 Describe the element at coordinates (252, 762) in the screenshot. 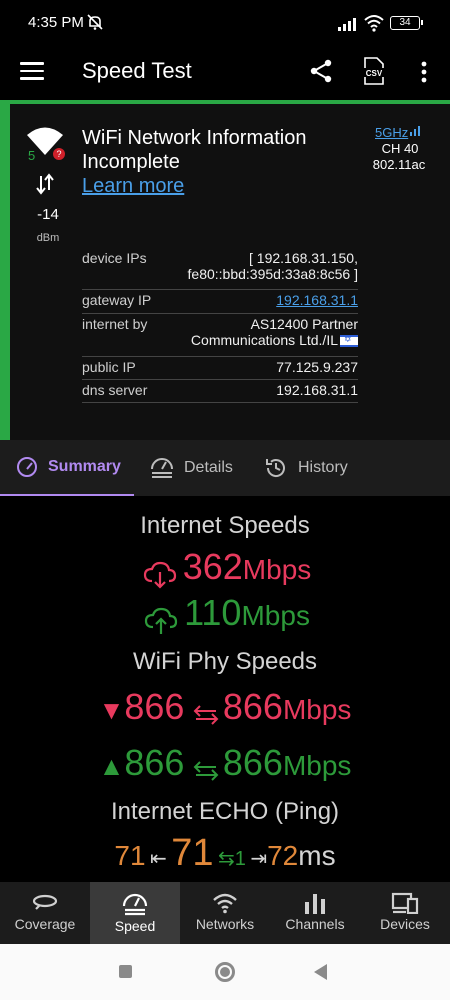

I see `phy-up-value-b: 866` at that location.